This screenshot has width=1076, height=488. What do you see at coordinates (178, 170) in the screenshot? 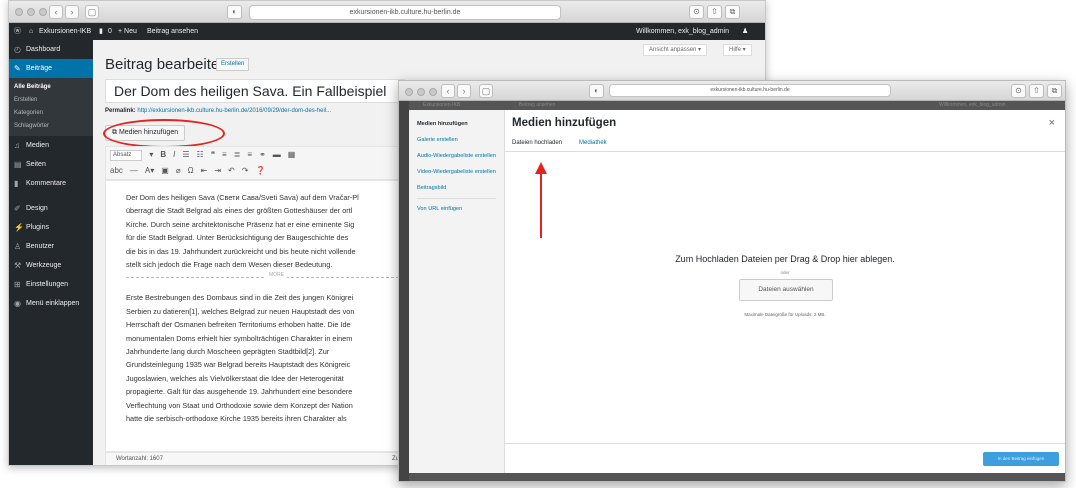
I see `clear-format-icon: ⌀` at bounding box center [178, 170].